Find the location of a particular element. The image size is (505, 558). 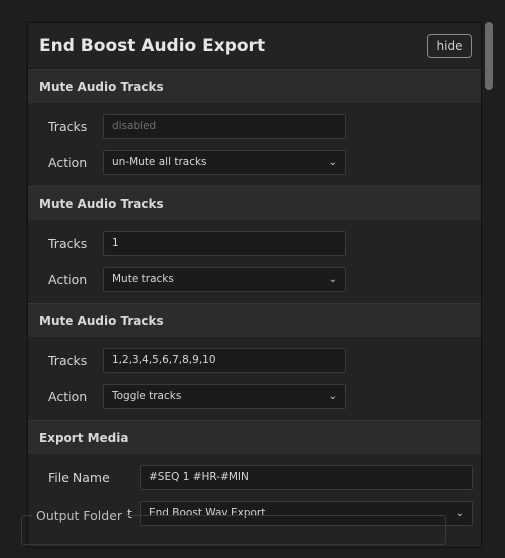

tracks-input: 1,2,3,4,5,6,7,8,9,10 is located at coordinates (224, 360).